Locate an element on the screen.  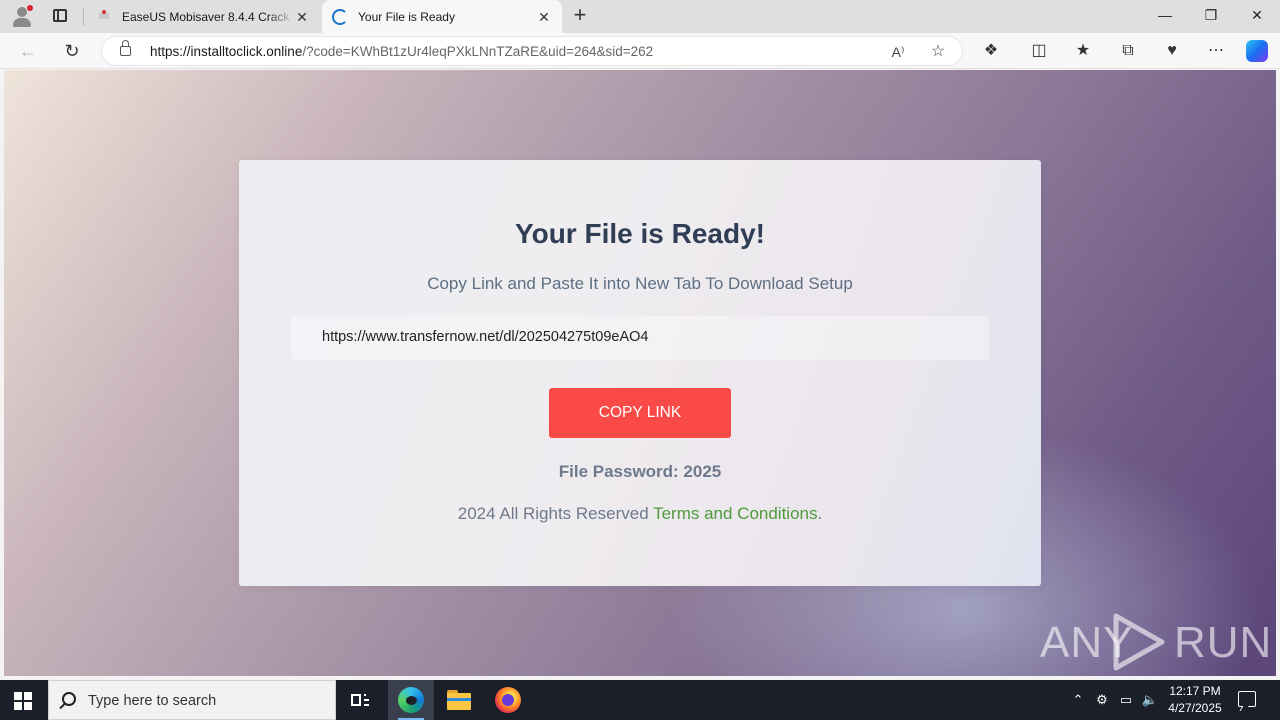
firefox-icon is located at coordinates (508, 700).